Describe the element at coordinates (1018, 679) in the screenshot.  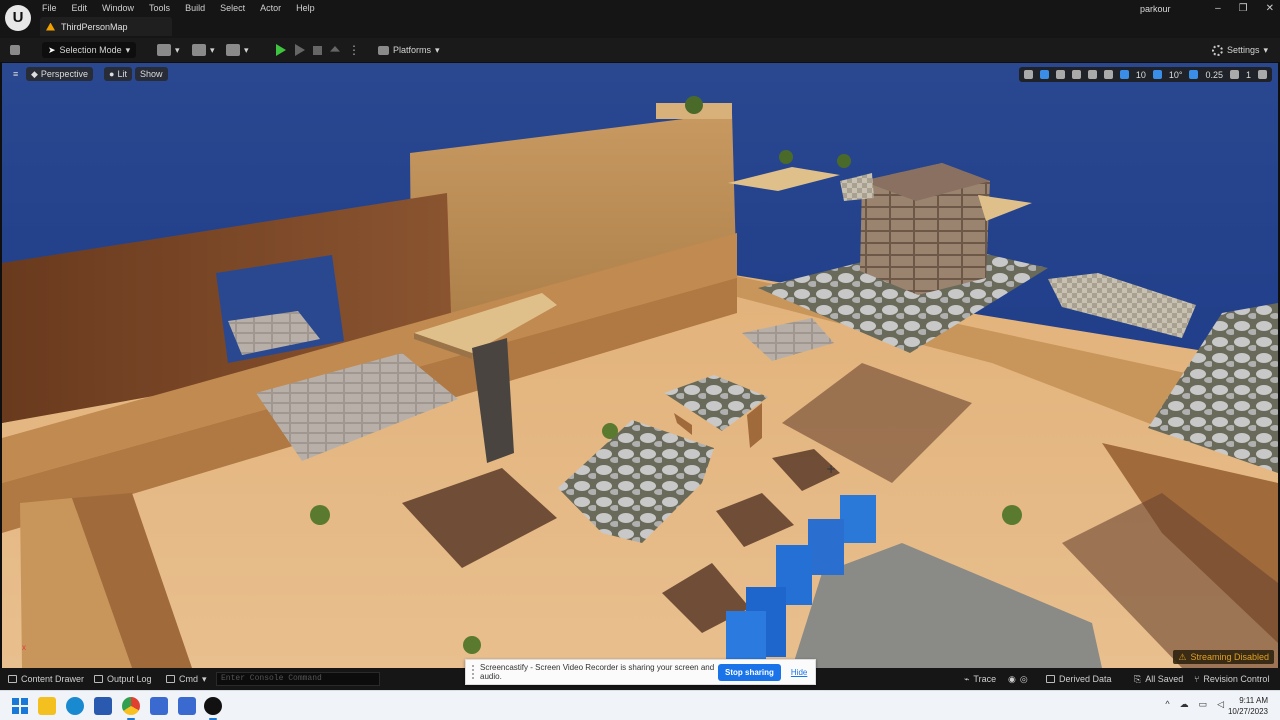
I see `record-button: ◉ ◎` at that location.